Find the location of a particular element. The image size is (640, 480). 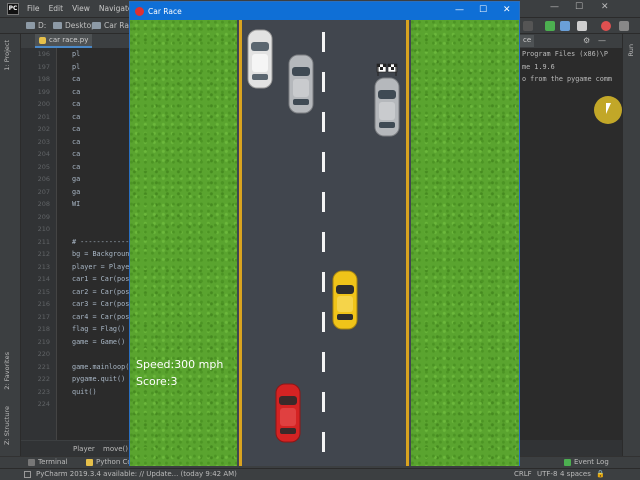

folder-icon is located at coordinates (96, 25).